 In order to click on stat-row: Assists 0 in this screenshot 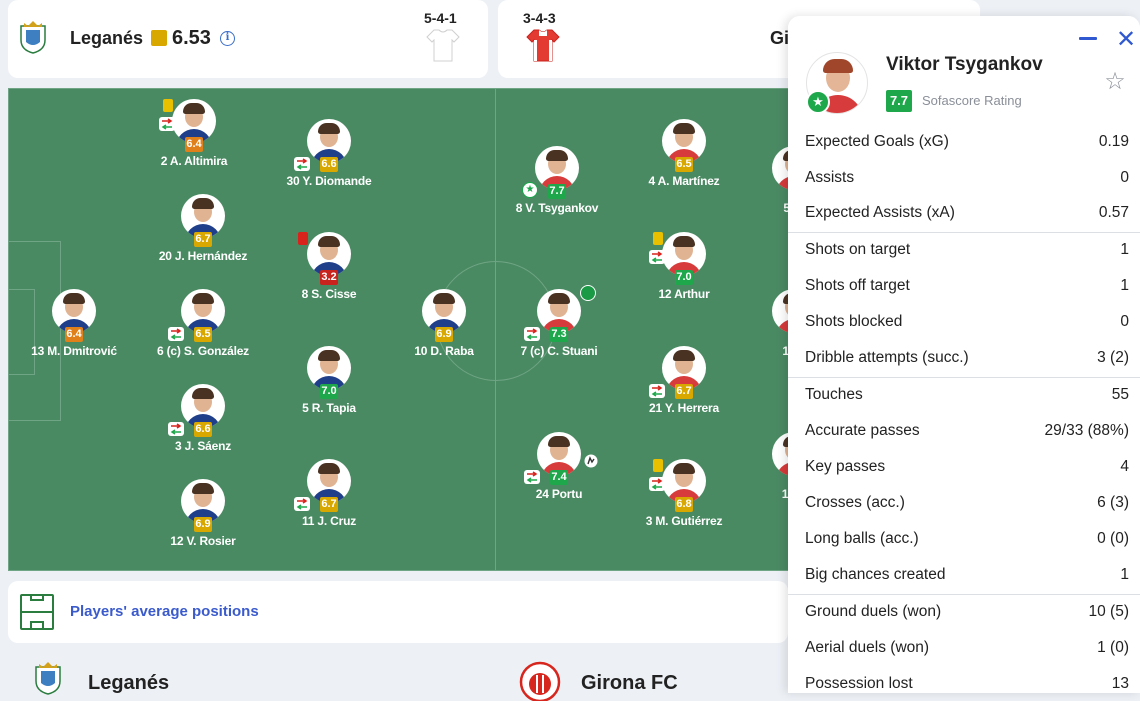, I will do `click(964, 178)`.